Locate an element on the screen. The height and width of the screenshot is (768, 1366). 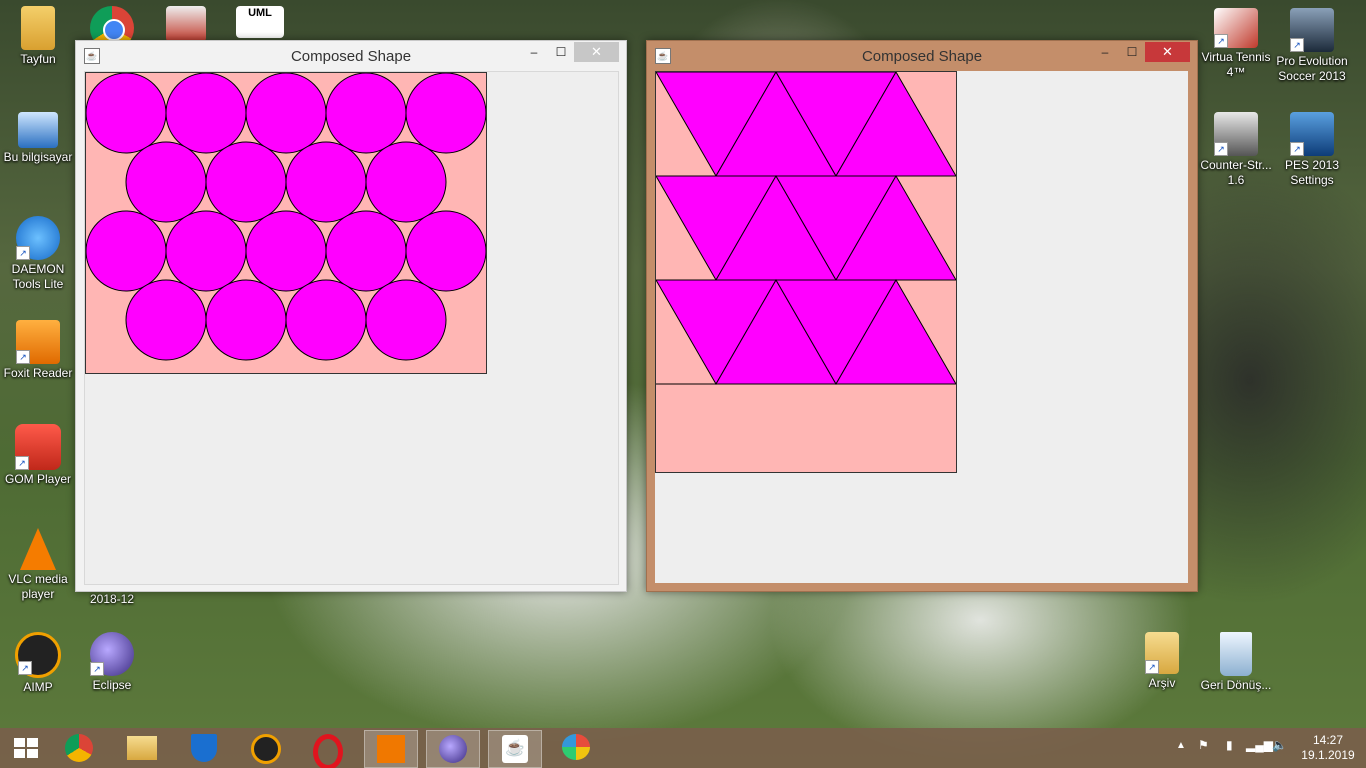
desktop-icon-tayfun: Tayfun is located at coordinates (38, 36).